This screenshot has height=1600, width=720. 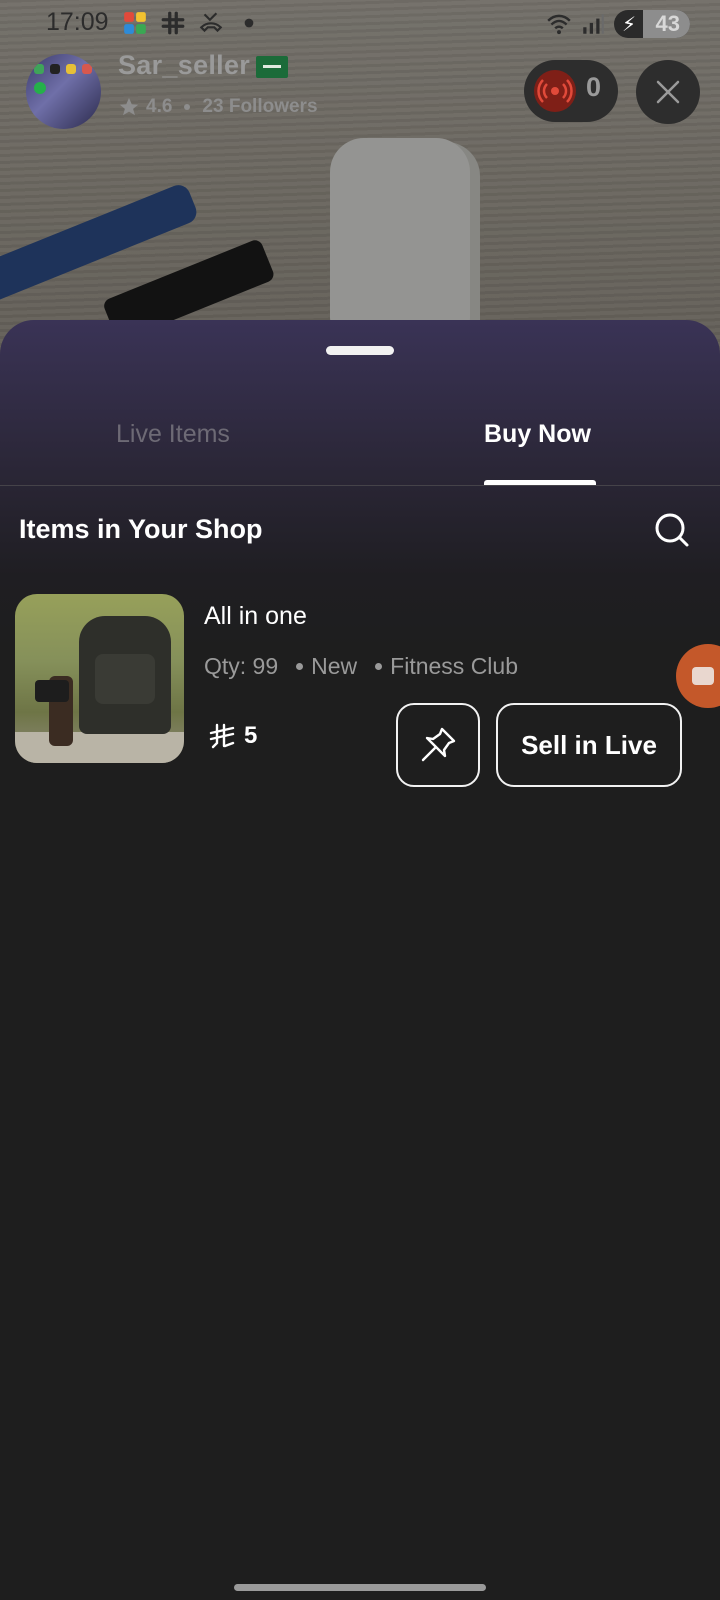 What do you see at coordinates (63, 91) in the screenshot?
I see `seller-avatar` at bounding box center [63, 91].